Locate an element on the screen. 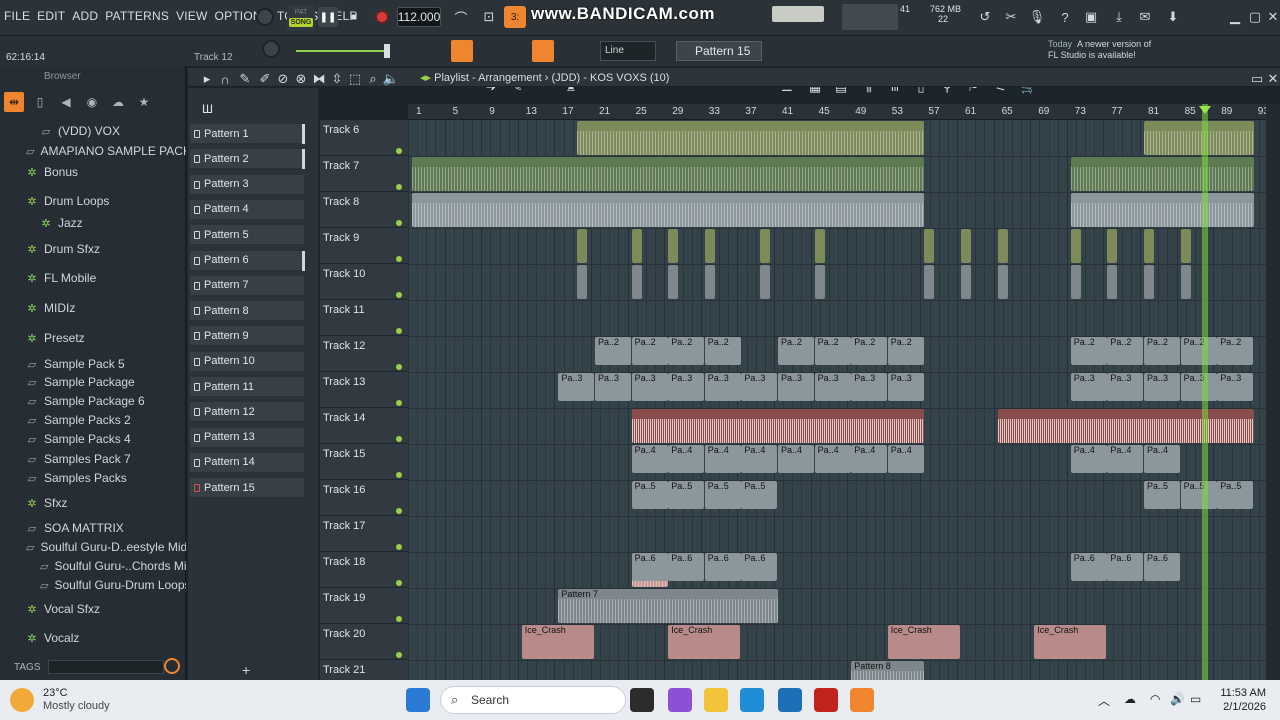 This screenshot has width=1280, height=720. menu-edit: EDIT is located at coordinates (51, 16).